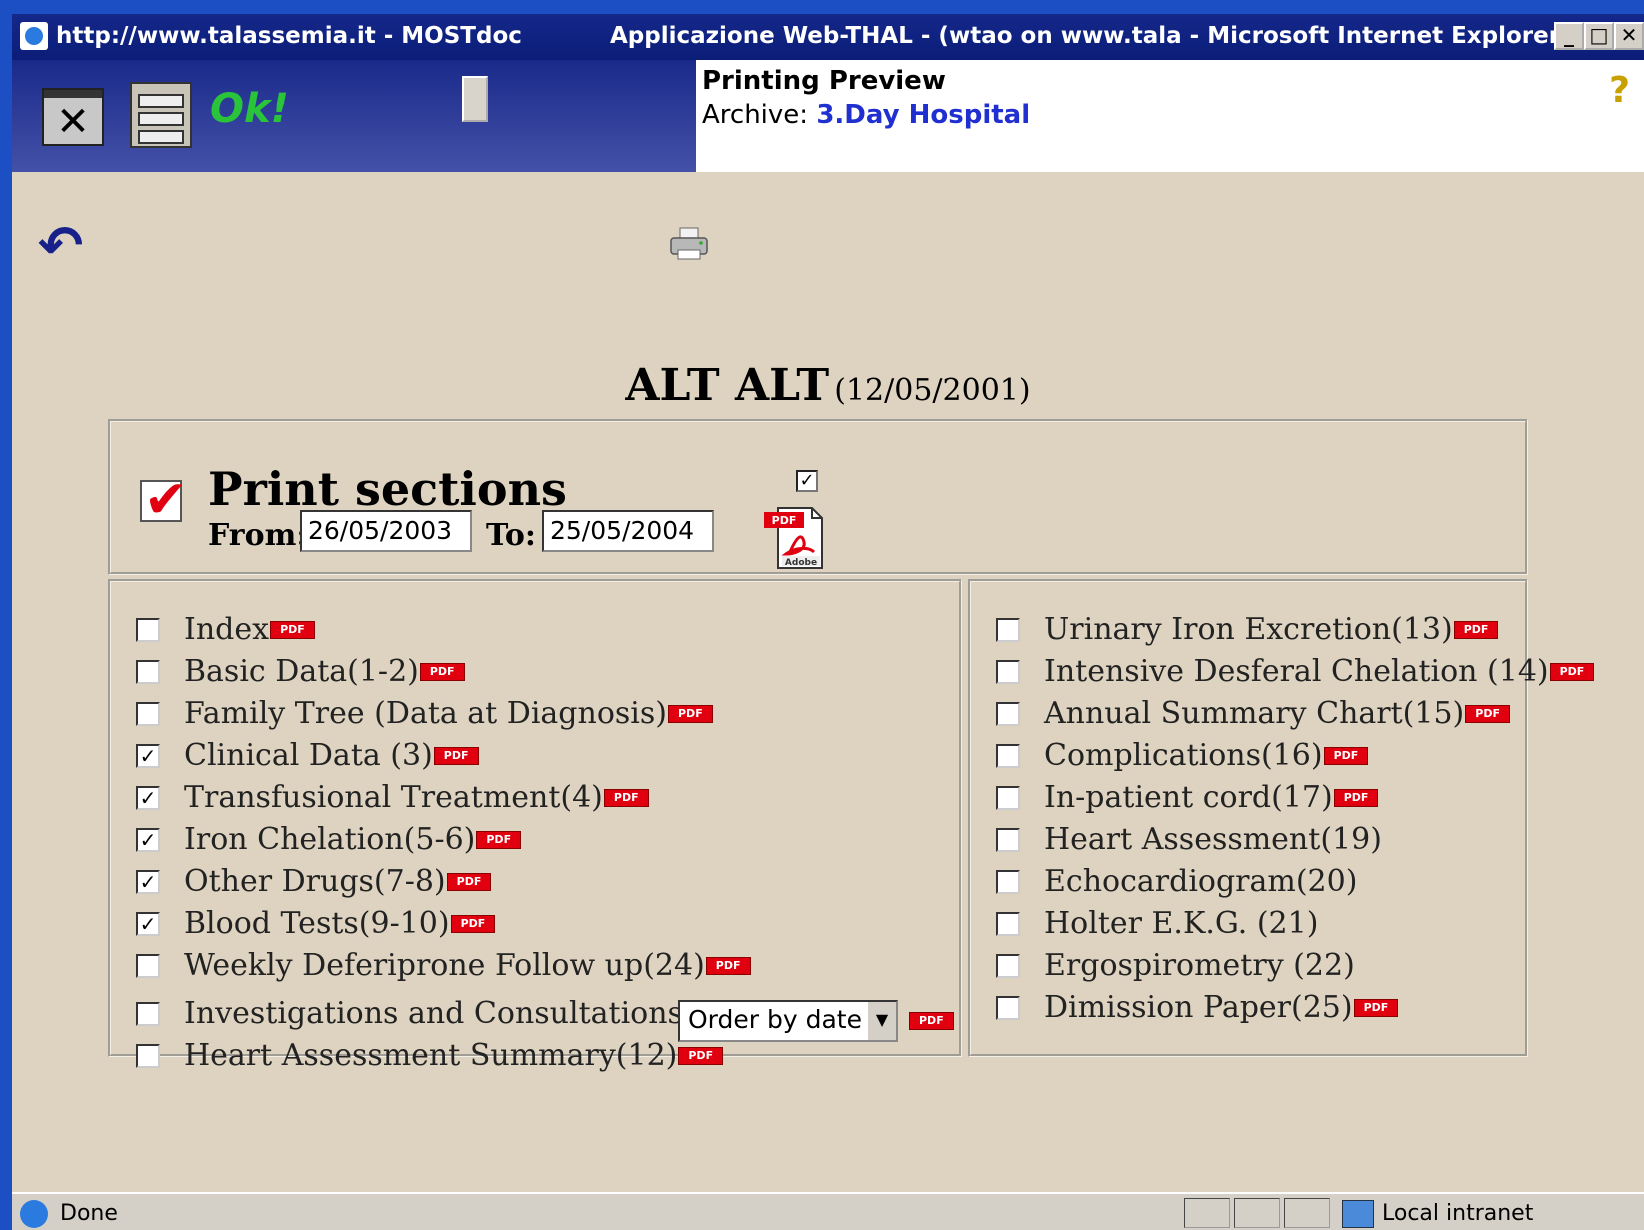 The height and width of the screenshot is (1230, 1644). Describe the element at coordinates (289, 36) in the screenshot. I see `window-url-title: http://www.talassemia.it - MOSTdoc` at that location.